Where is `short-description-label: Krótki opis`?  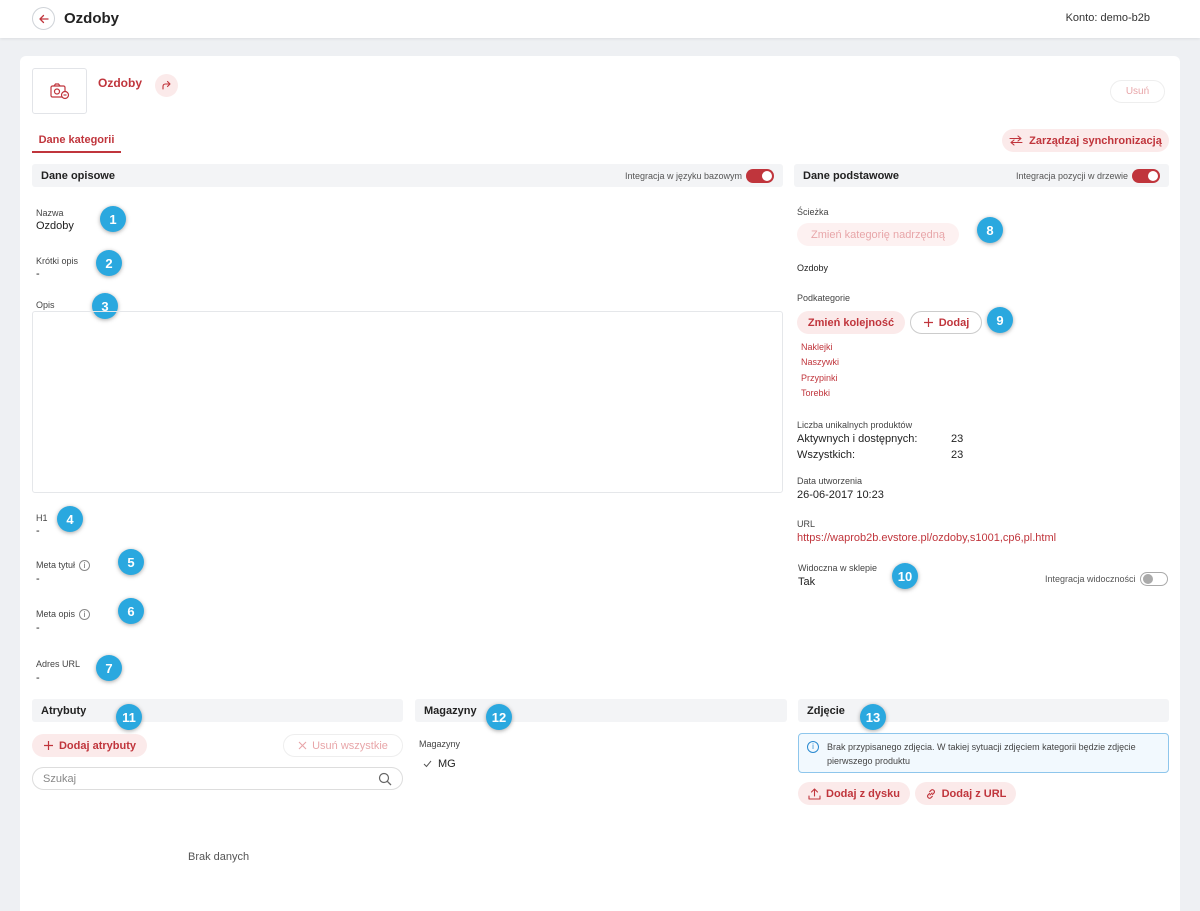
short-description-label: Krótki opis is located at coordinates (57, 261).